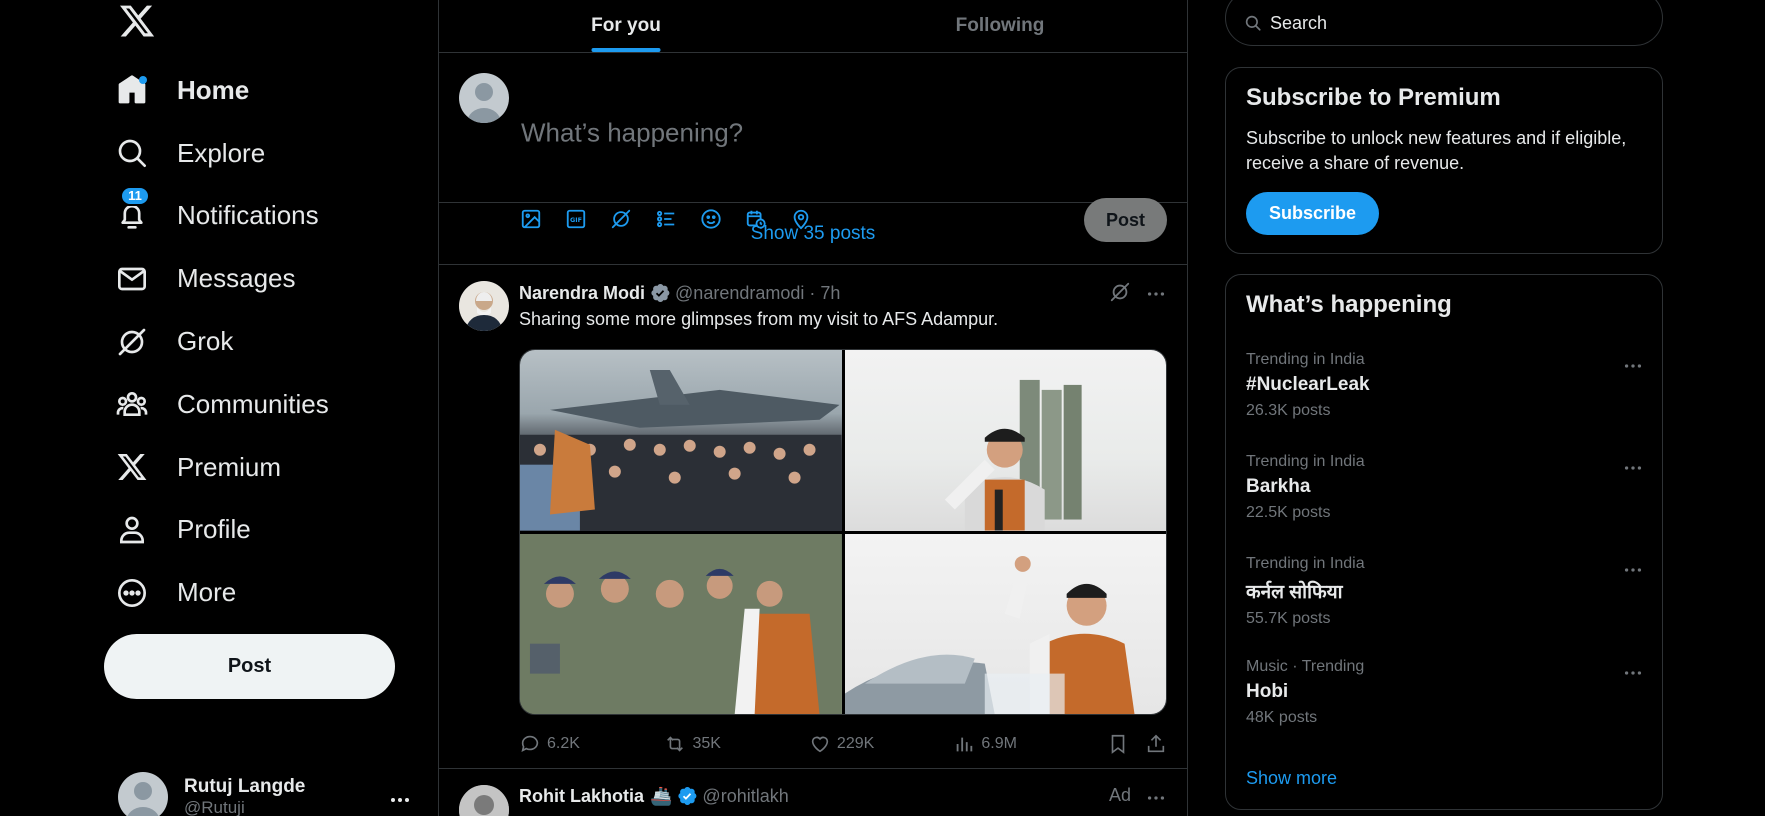 This screenshot has height=816, width=1765. Describe the element at coordinates (801, 219) in the screenshot. I see `location-icon` at that location.